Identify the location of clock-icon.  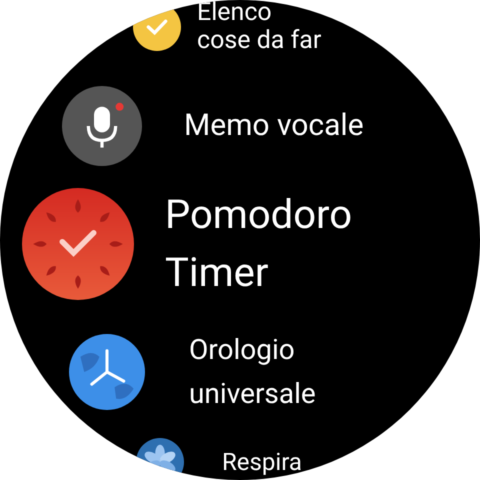
(78, 244).